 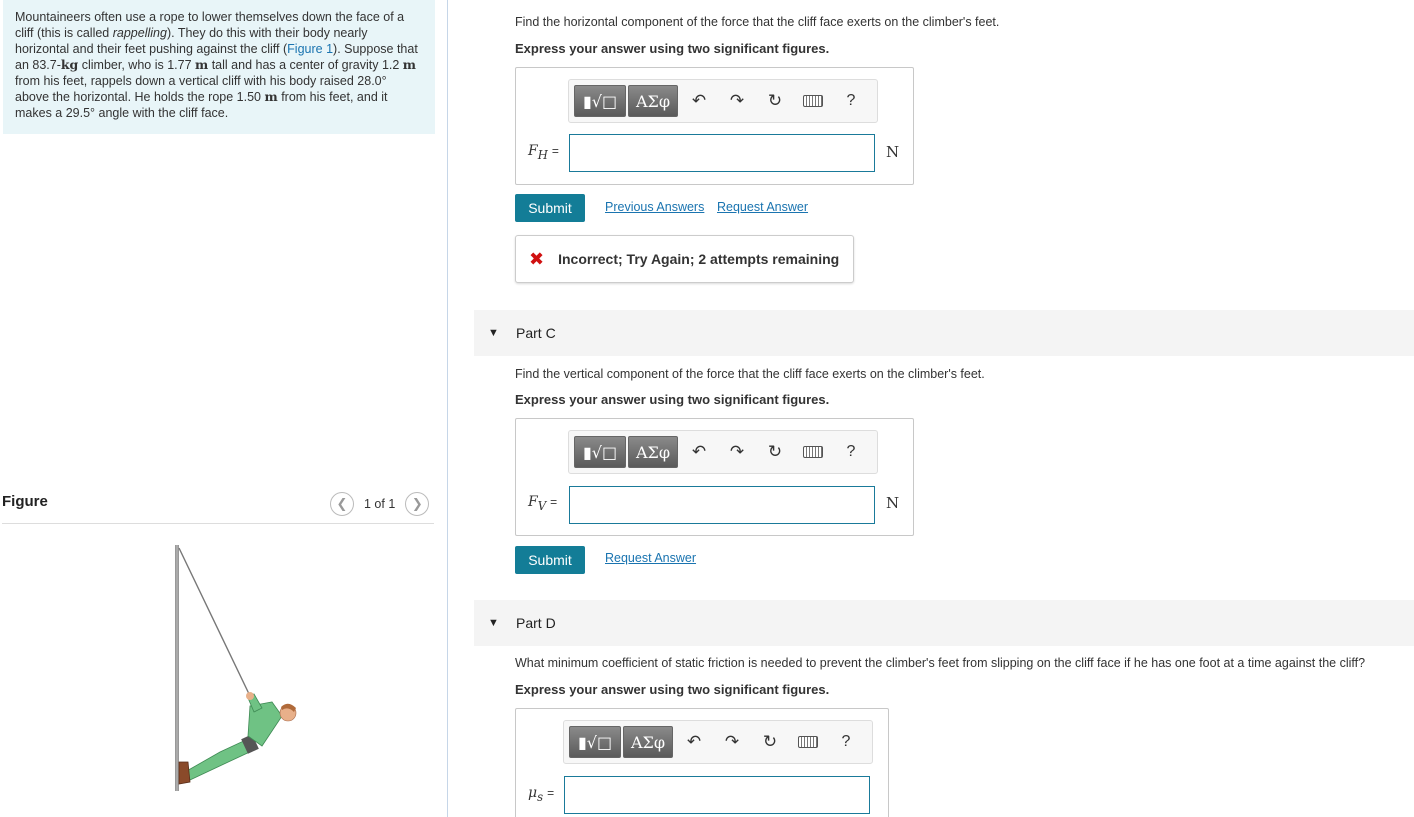 I want to click on climber-foot, so click(x=184, y=773).